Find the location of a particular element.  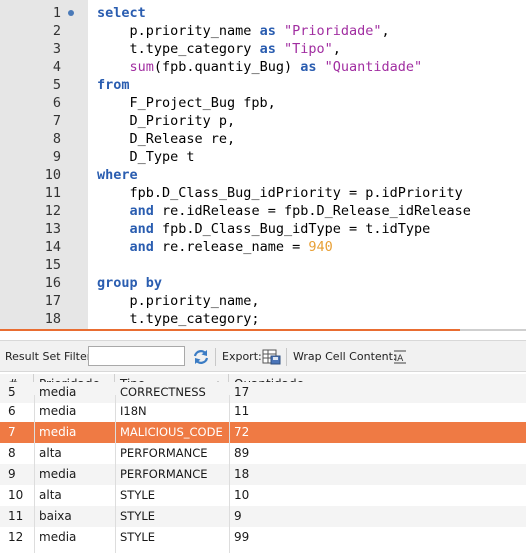

table-row: 6 media I18N 11 is located at coordinates (263, 411).